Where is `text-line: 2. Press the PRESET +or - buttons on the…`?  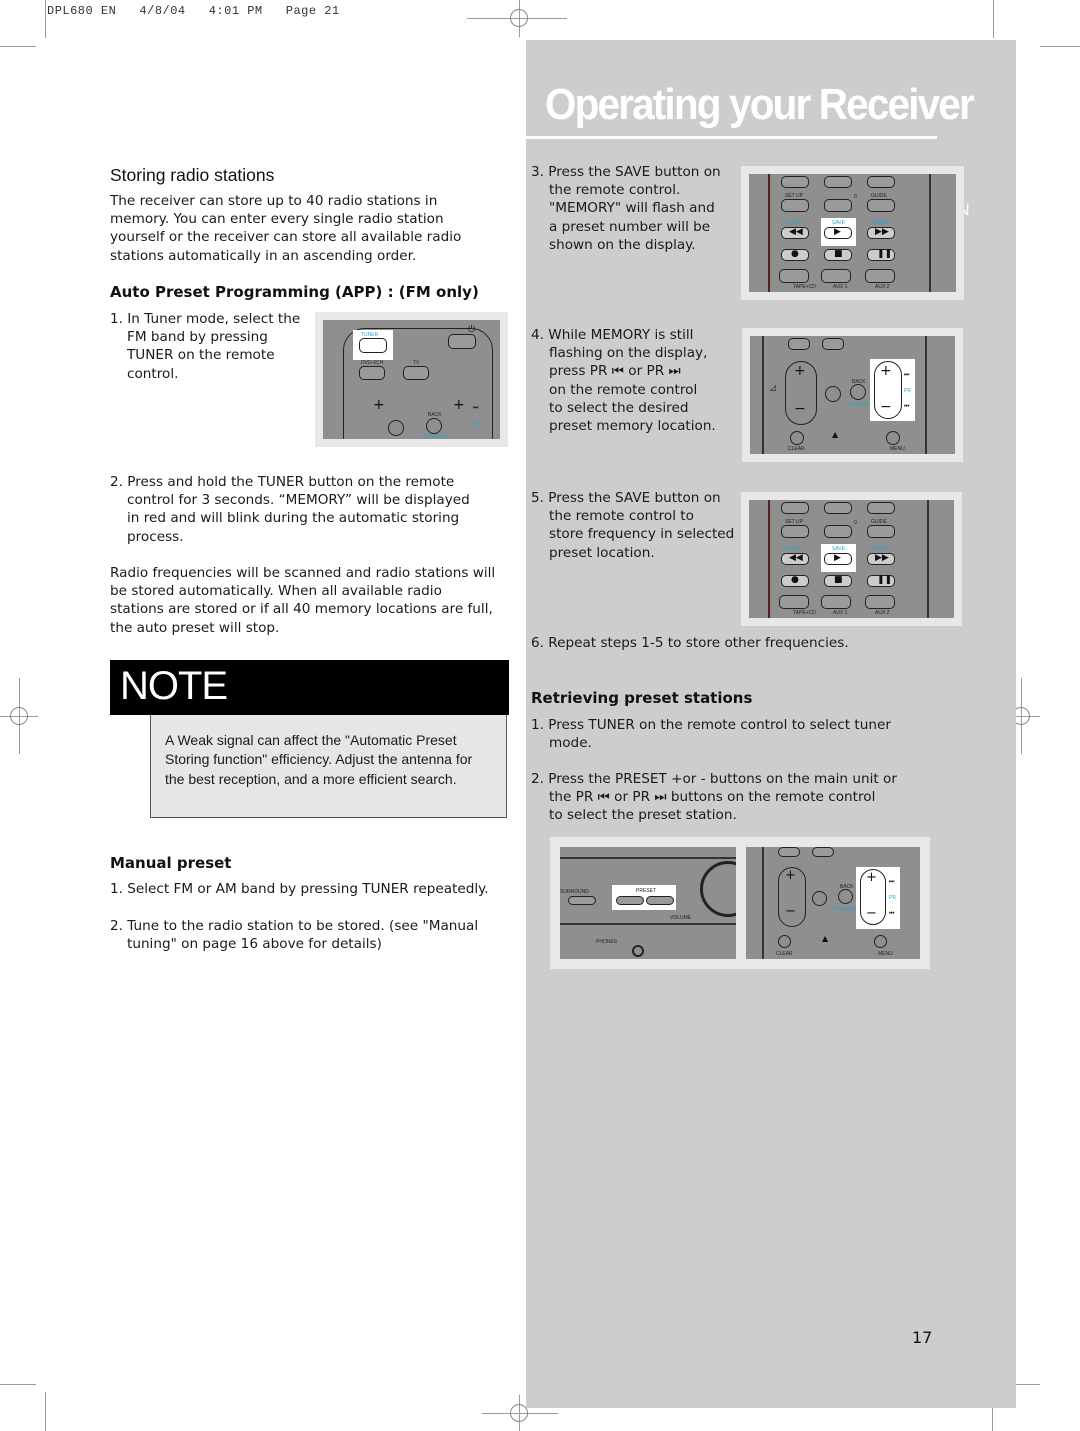 text-line: 2. Press the PRESET +or - buttons on the… is located at coordinates (714, 779).